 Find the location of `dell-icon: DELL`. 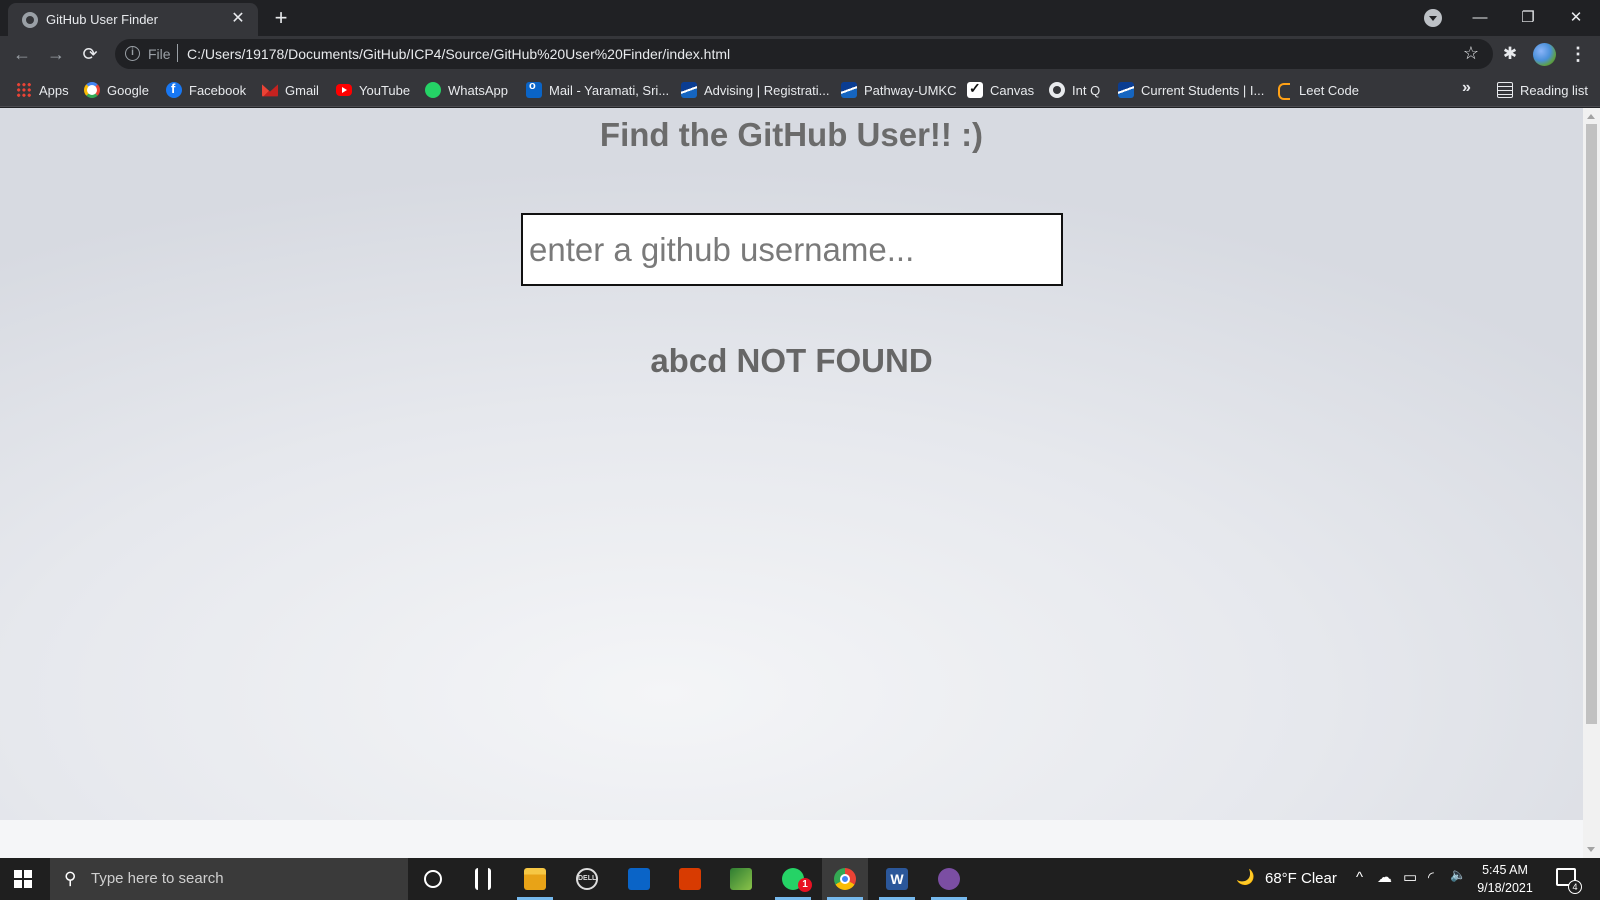

dell-icon: DELL is located at coordinates (587, 879).